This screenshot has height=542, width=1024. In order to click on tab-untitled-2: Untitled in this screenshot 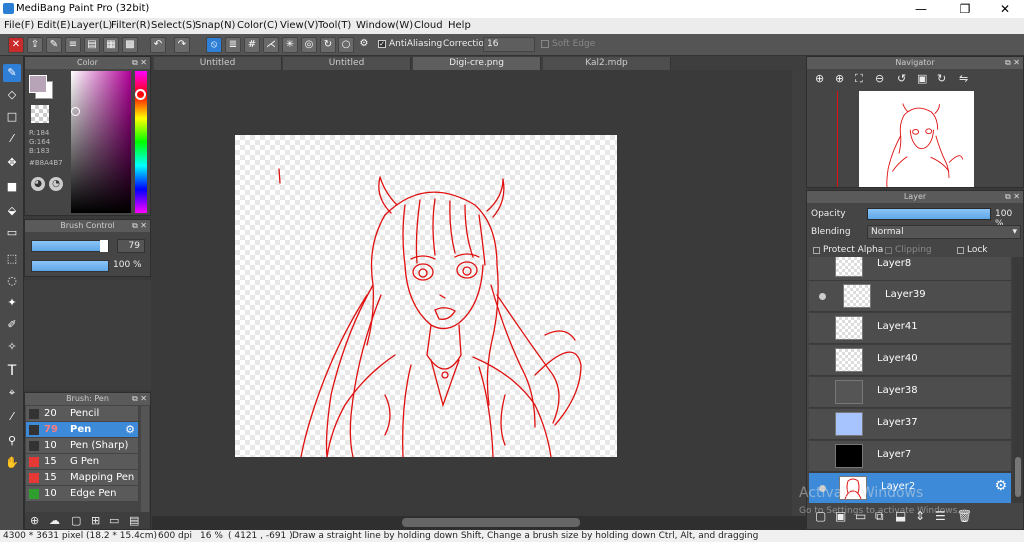, I will do `click(347, 63)`.